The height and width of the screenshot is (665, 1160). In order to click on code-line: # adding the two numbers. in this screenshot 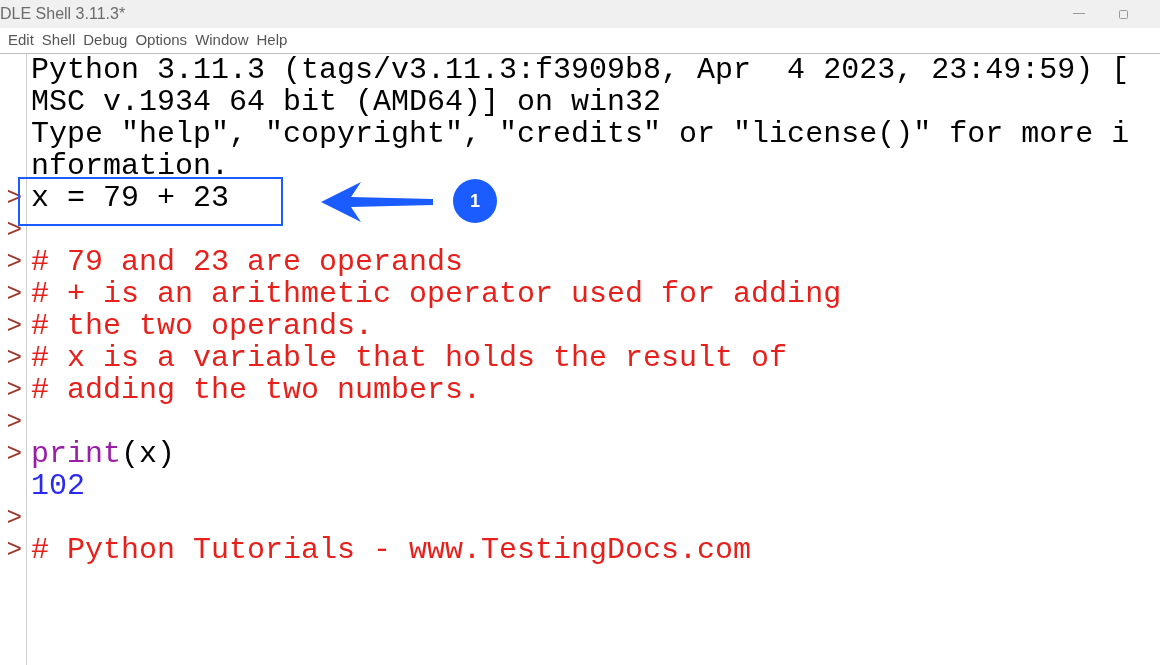, I will do `click(256, 390)`.